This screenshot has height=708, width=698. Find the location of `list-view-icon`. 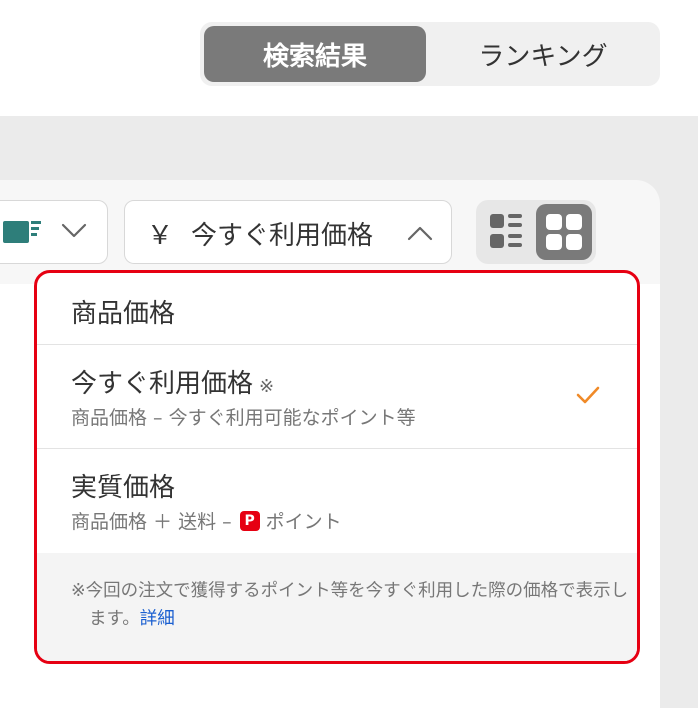

list-view-icon is located at coordinates (506, 231).